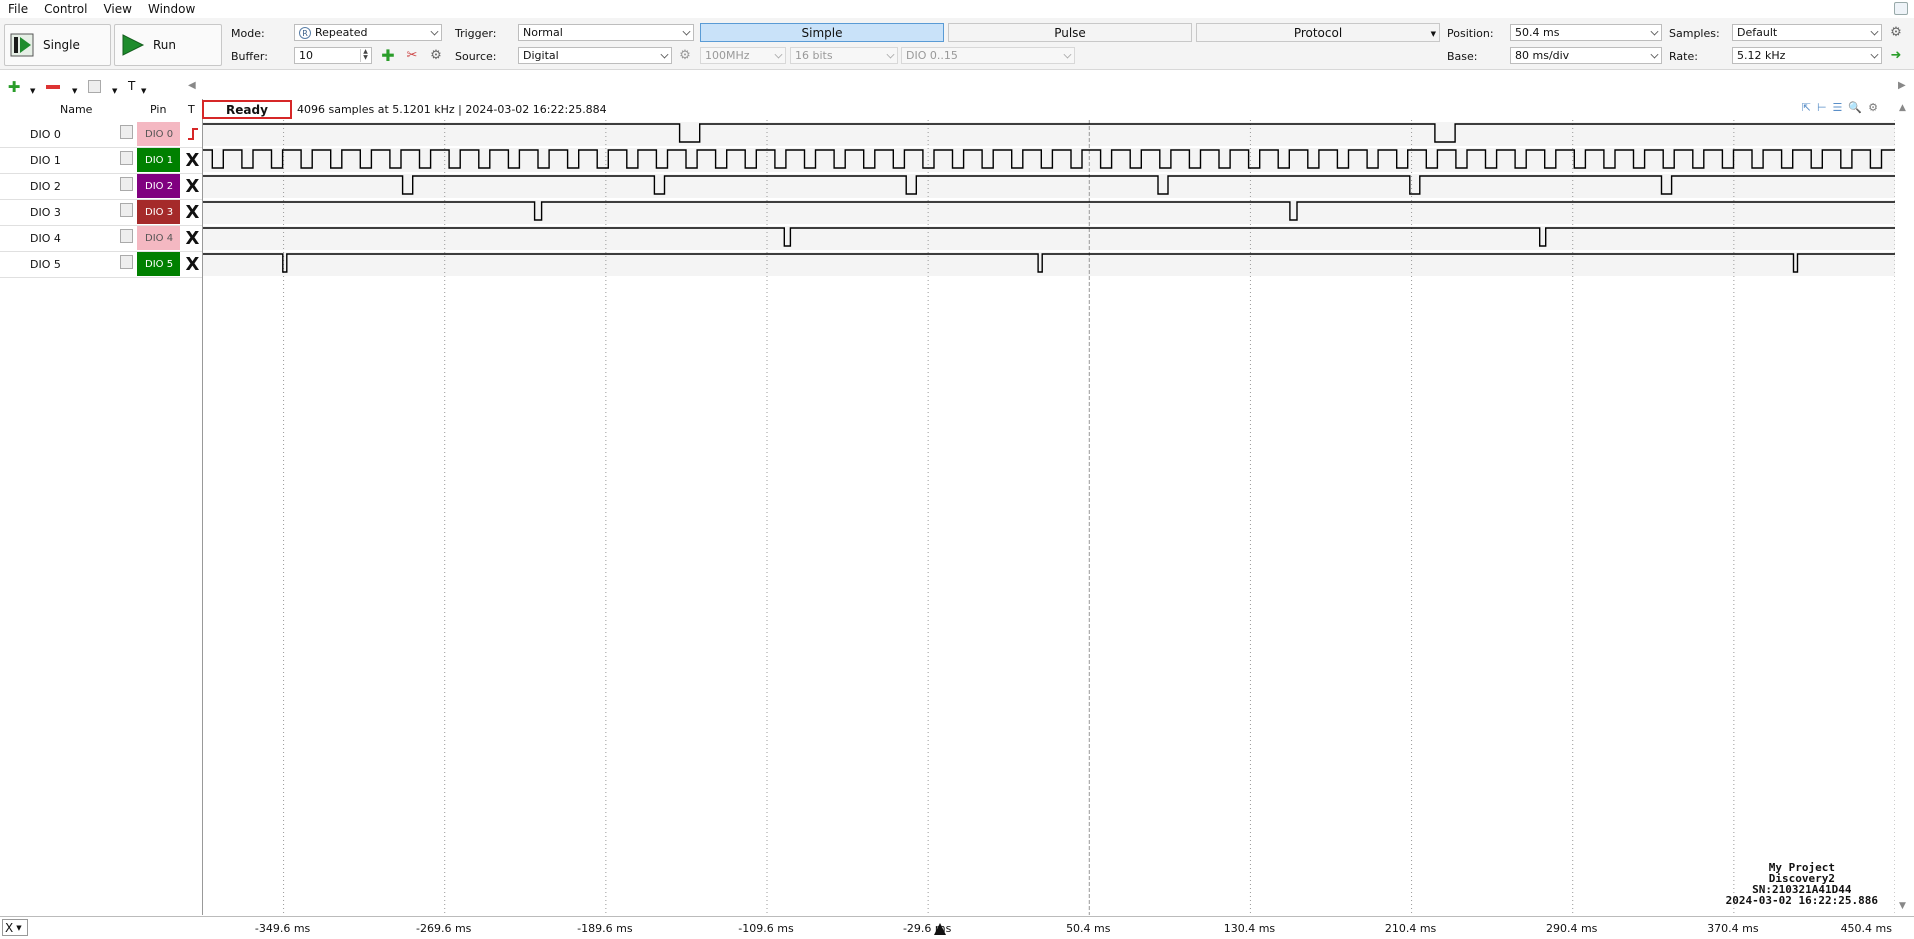 This screenshot has width=1914, height=939. What do you see at coordinates (282, 928) in the screenshot?
I see `time-tick-label: -349.6 ms` at bounding box center [282, 928].